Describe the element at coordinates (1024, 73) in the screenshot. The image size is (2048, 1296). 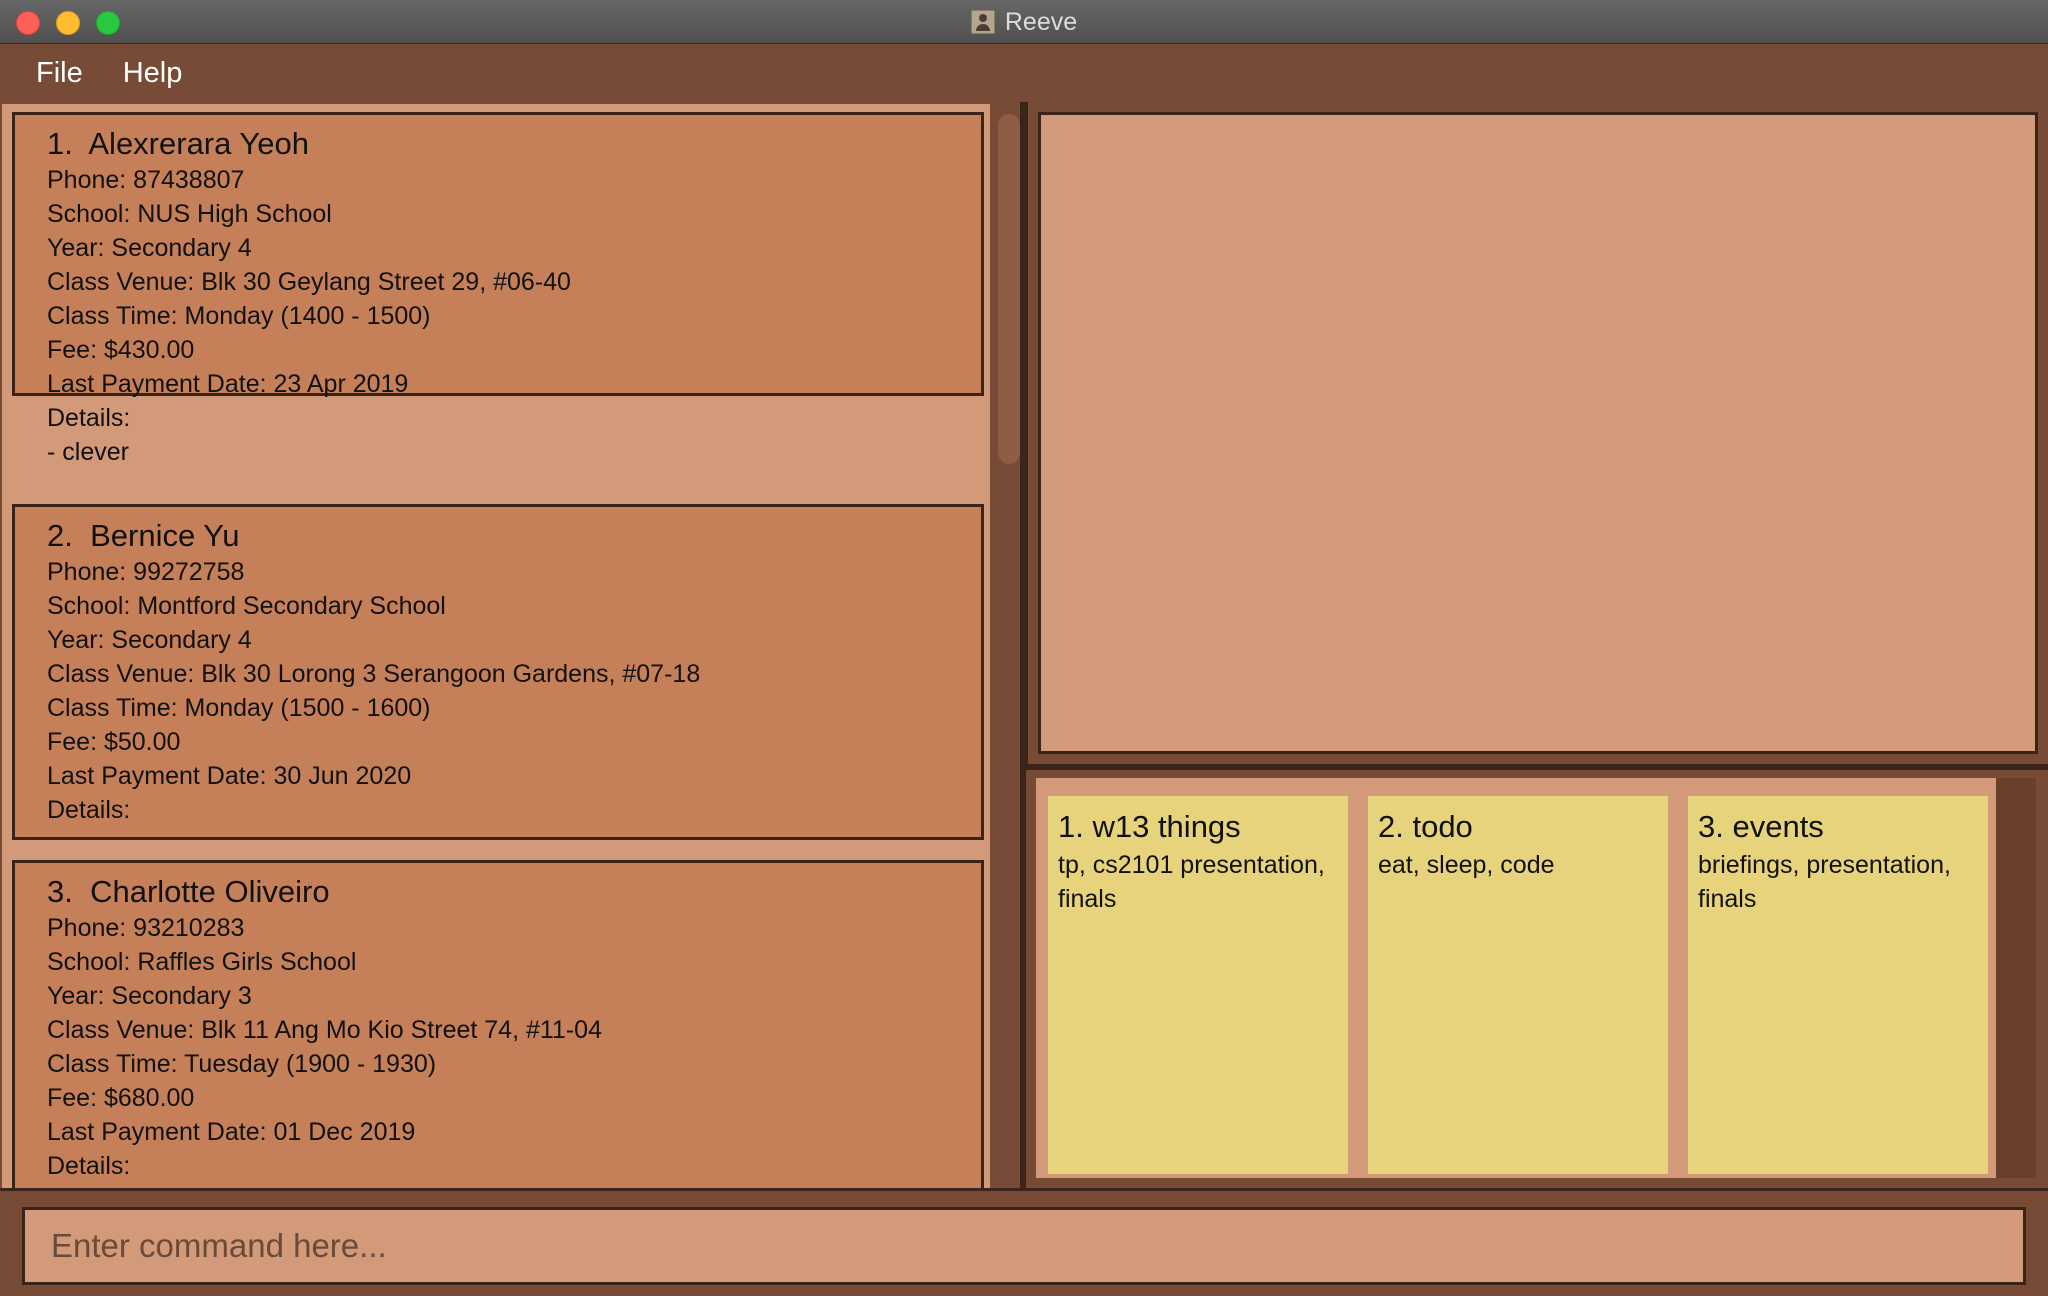
I see `menu-bar: File Help` at that location.